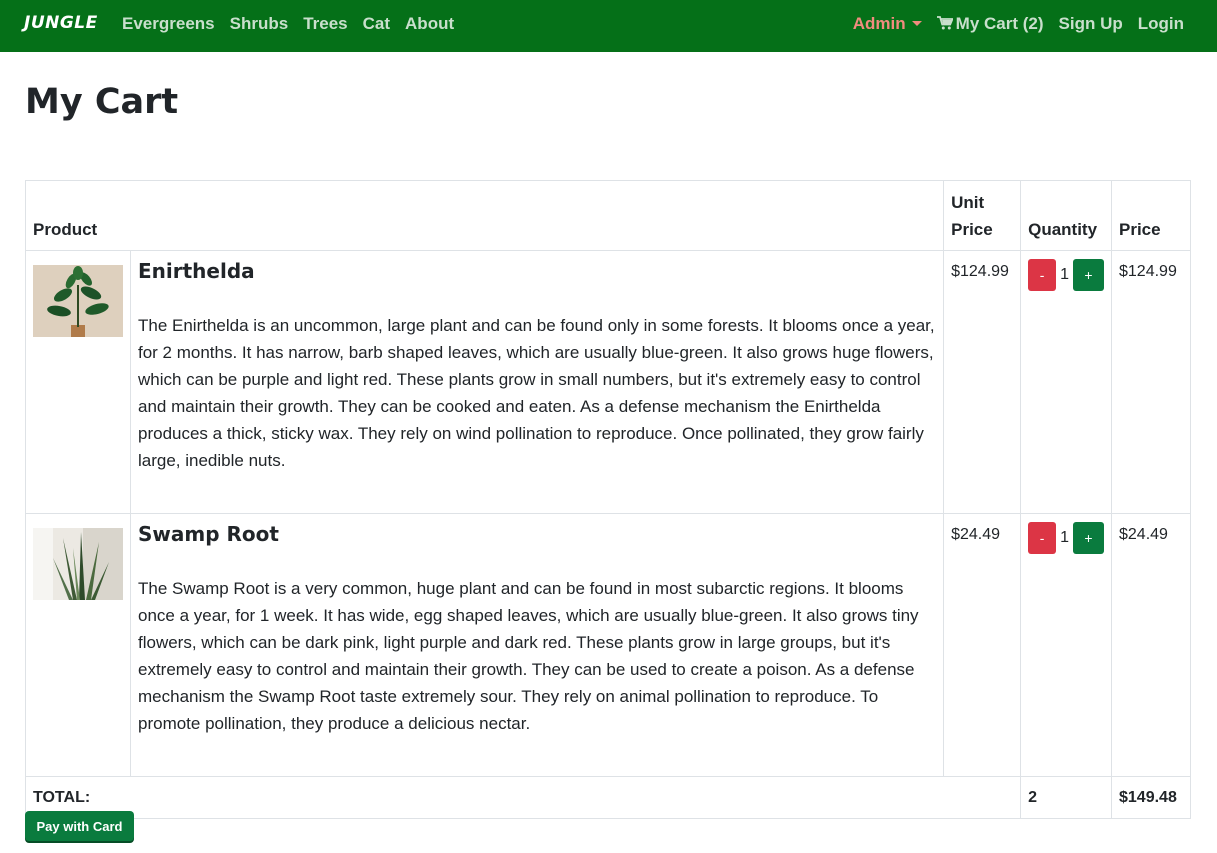  I want to click on account-nav: Admin My Cart (2) Sign Up Login, so click(1018, 24).